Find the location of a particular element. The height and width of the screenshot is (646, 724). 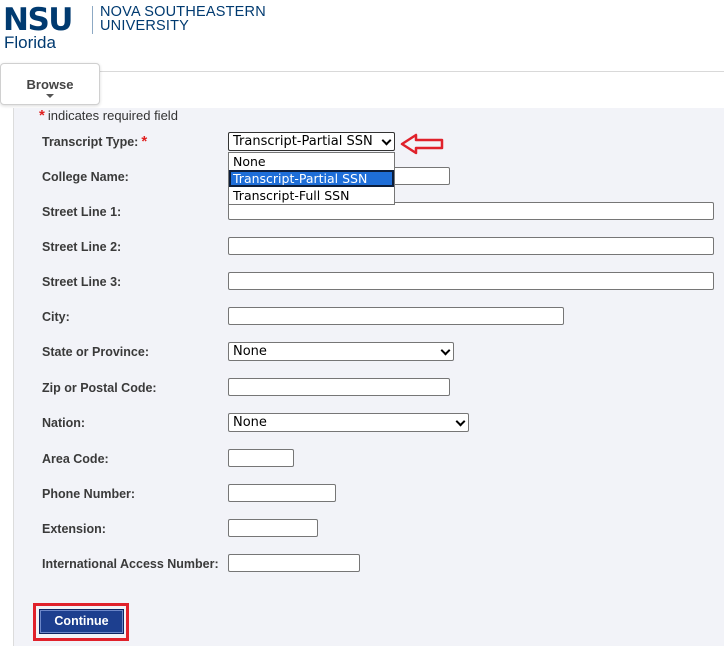

logo-divider is located at coordinates (92, 20).